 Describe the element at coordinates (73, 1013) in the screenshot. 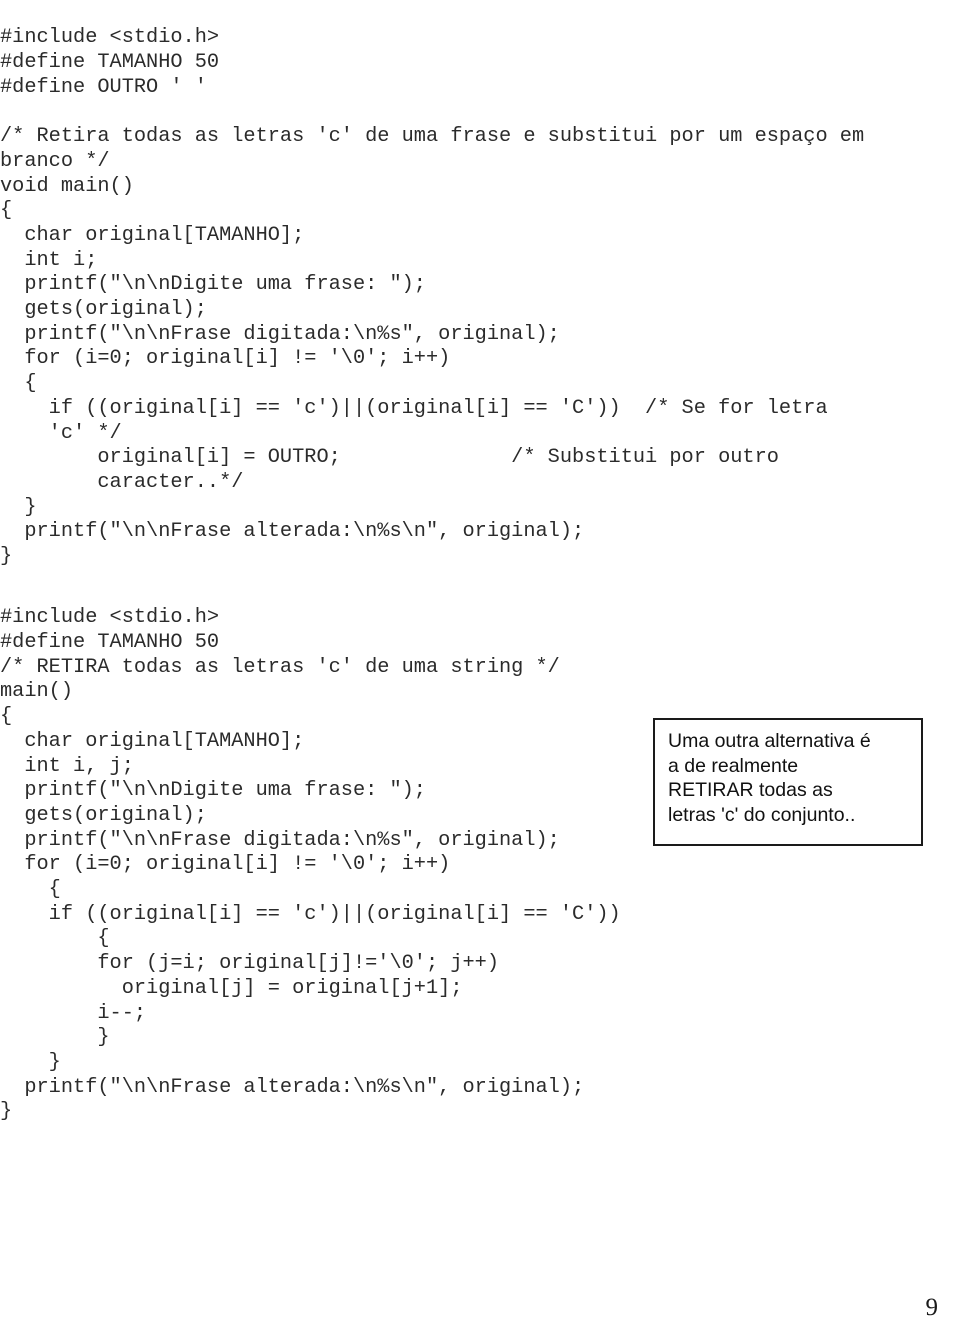

I see `code-line: i--;` at that location.